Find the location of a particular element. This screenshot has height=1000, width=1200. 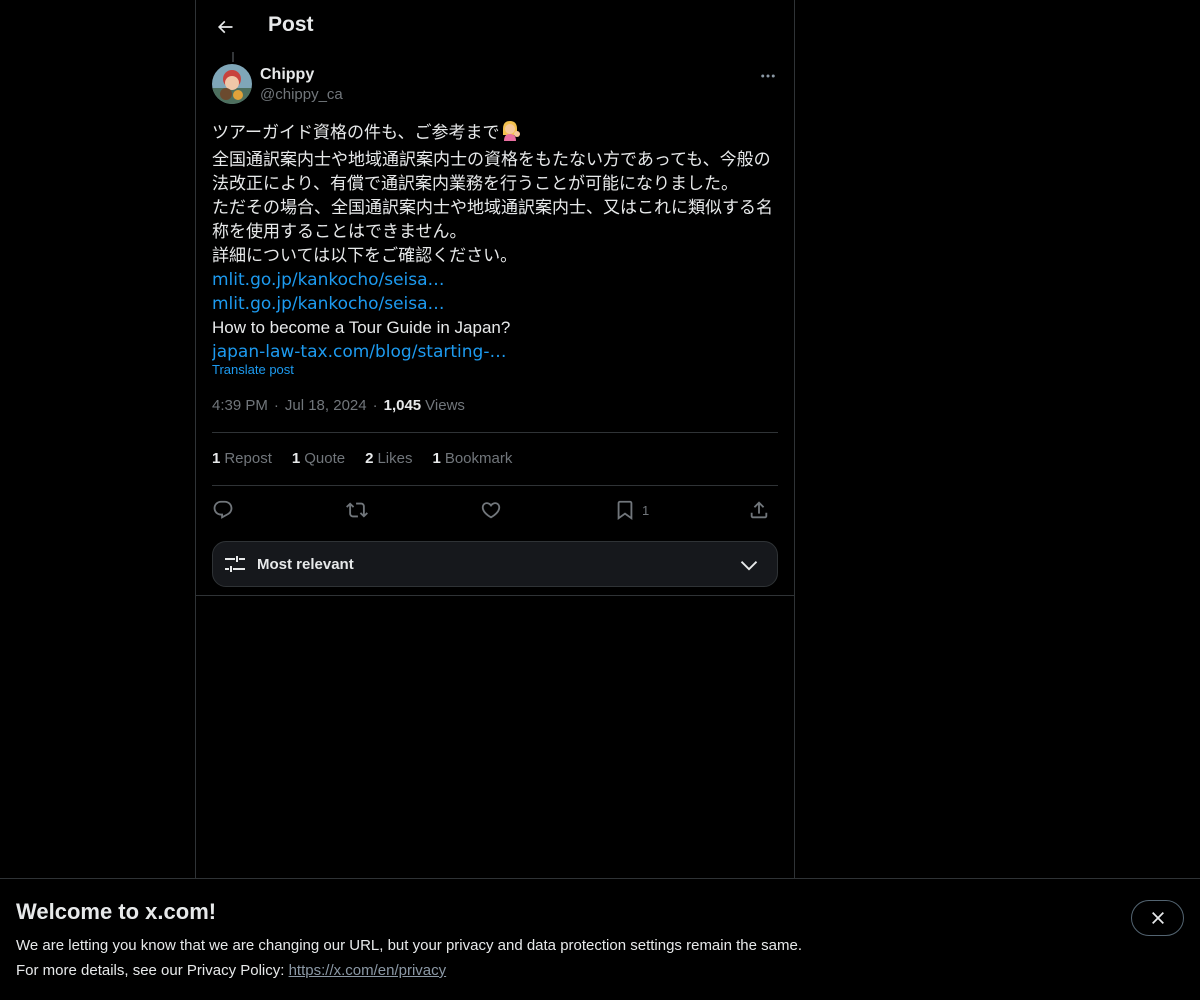

likes-count: 2 is located at coordinates (369, 458).